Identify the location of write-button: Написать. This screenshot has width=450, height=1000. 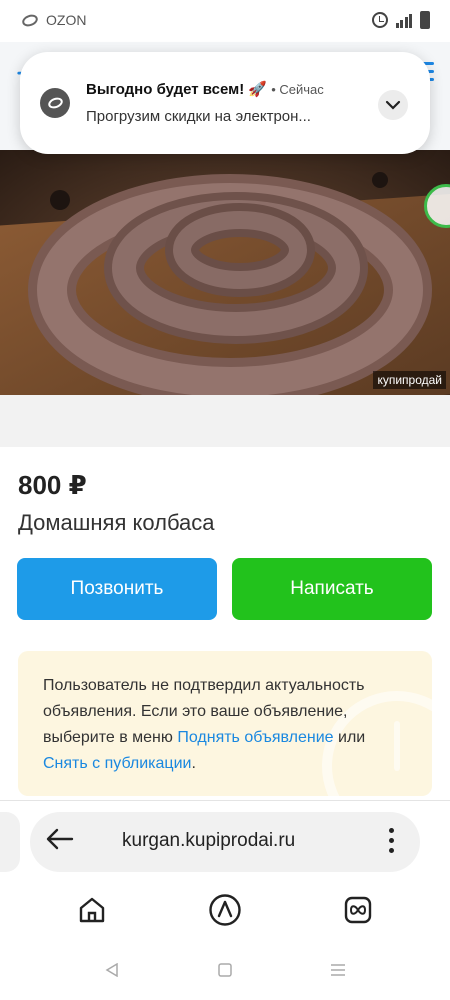
(332, 589).